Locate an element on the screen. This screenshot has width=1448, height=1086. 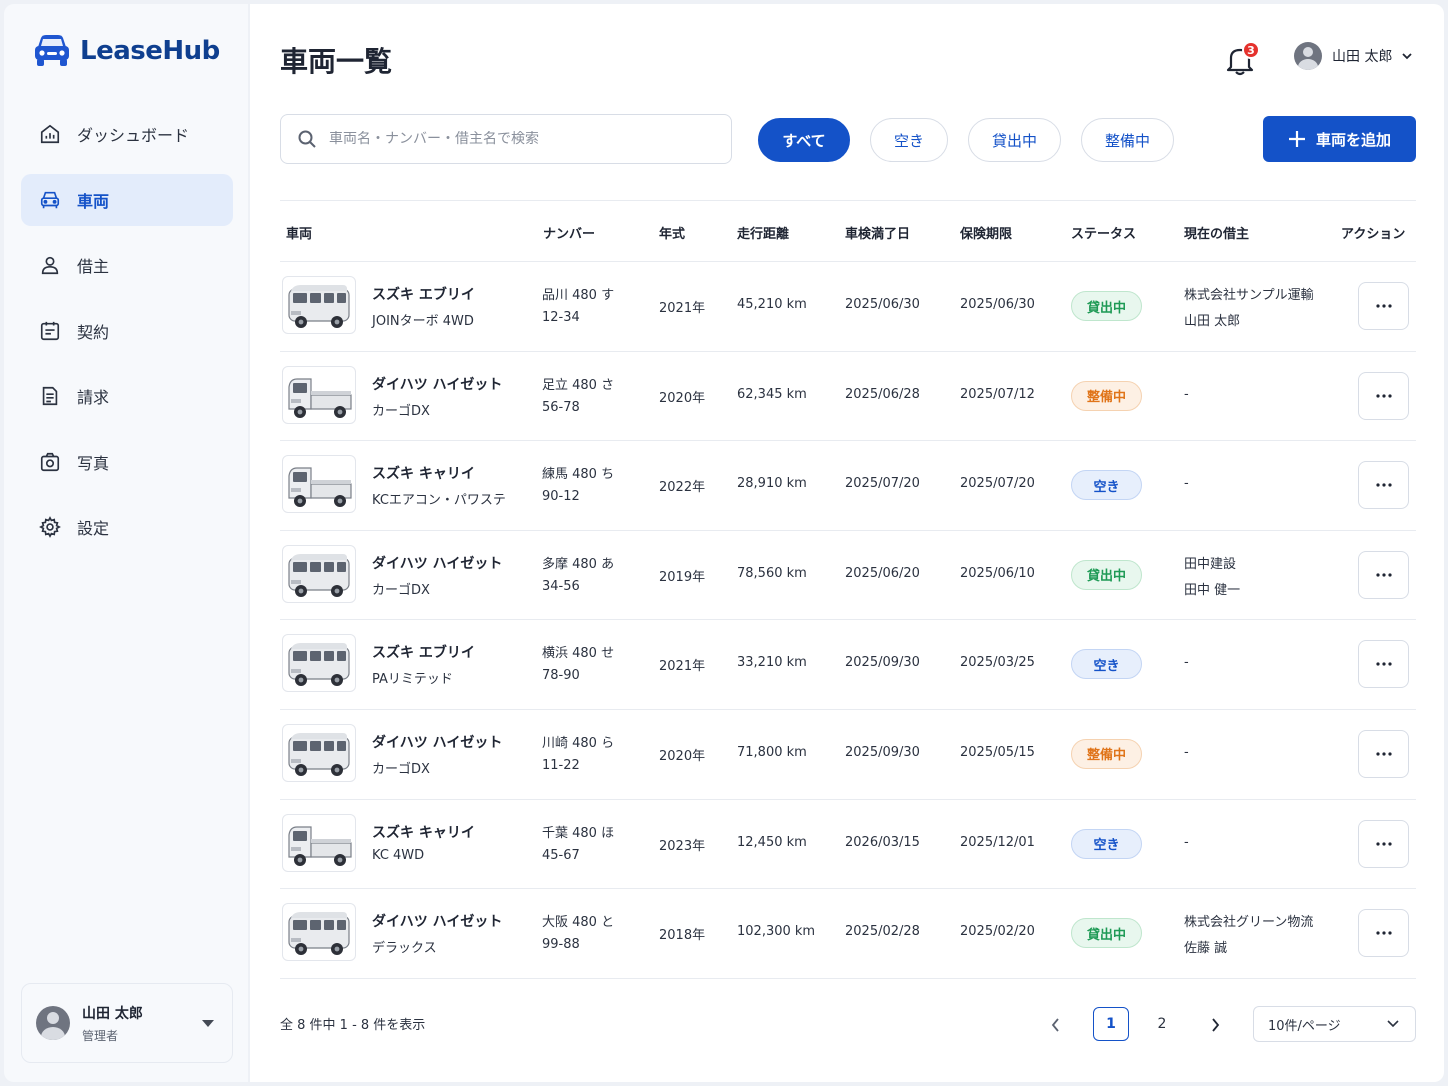
search-box is located at coordinates (506, 139).